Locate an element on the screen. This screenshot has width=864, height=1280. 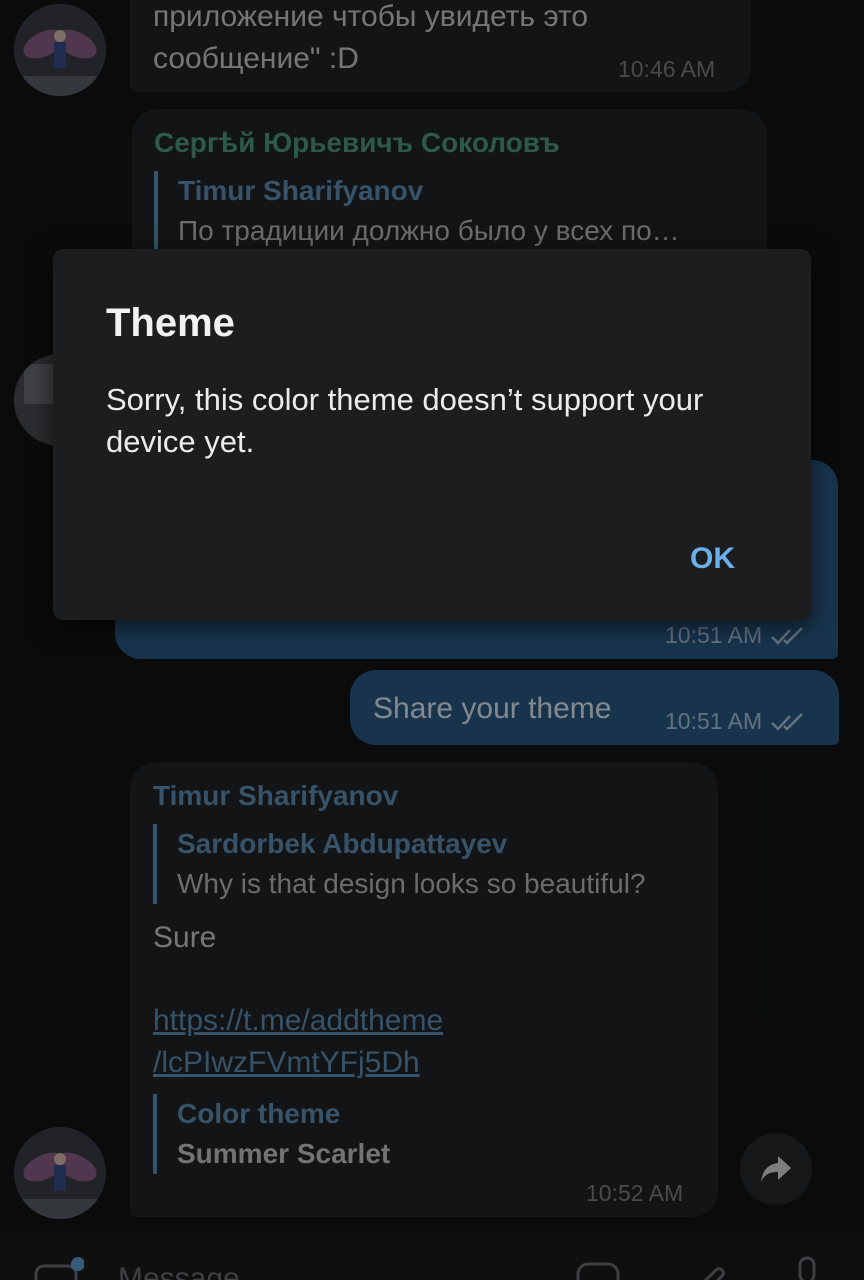
ok-button: OK is located at coordinates (712, 559).